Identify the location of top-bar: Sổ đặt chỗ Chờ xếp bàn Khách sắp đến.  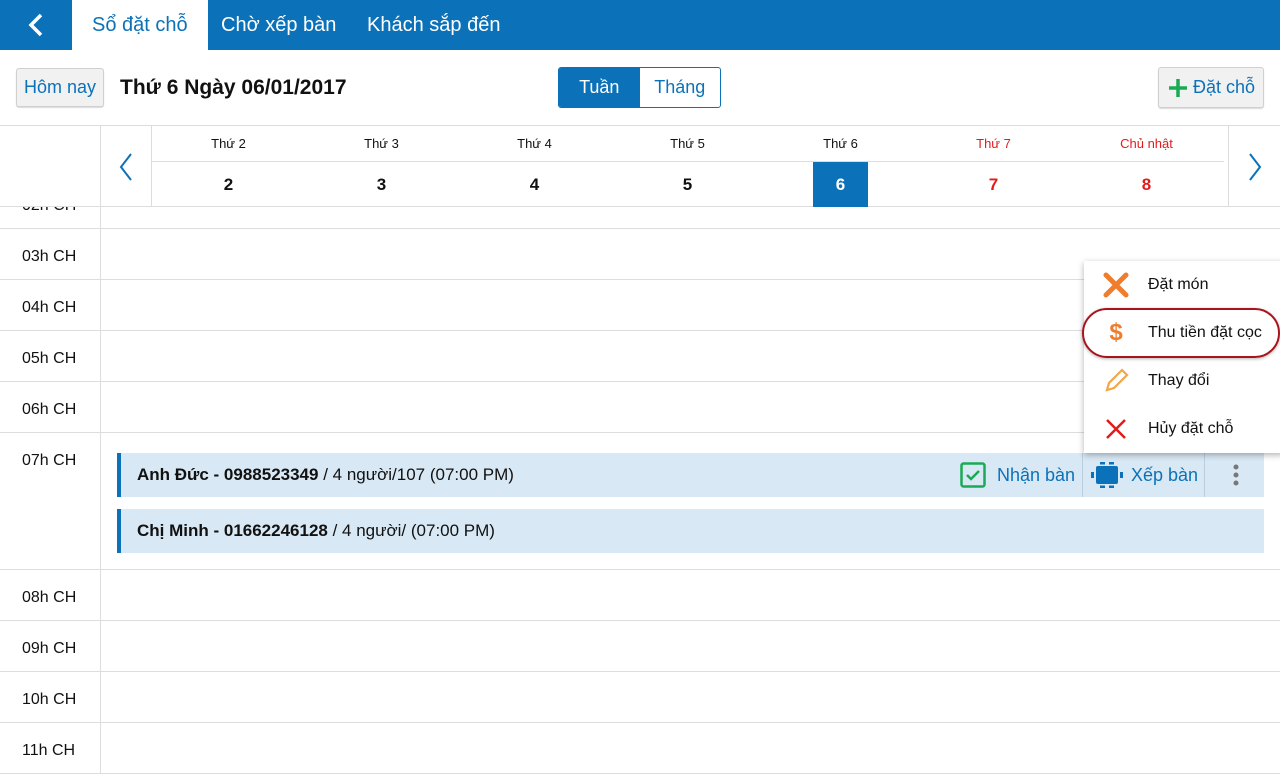
(640, 25).